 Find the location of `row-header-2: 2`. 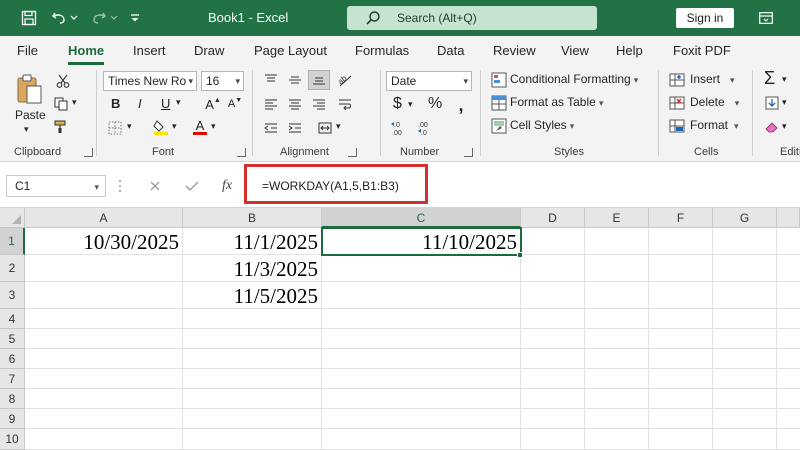

row-header-2: 2 is located at coordinates (12, 268).